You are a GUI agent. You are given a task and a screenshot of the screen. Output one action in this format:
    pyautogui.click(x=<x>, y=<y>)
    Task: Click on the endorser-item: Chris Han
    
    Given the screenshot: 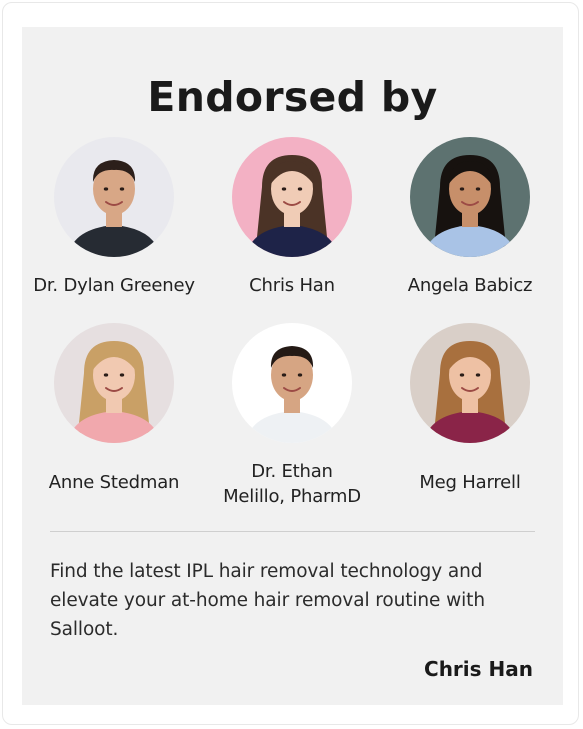 What is the action you would take?
    pyautogui.click(x=292, y=217)
    